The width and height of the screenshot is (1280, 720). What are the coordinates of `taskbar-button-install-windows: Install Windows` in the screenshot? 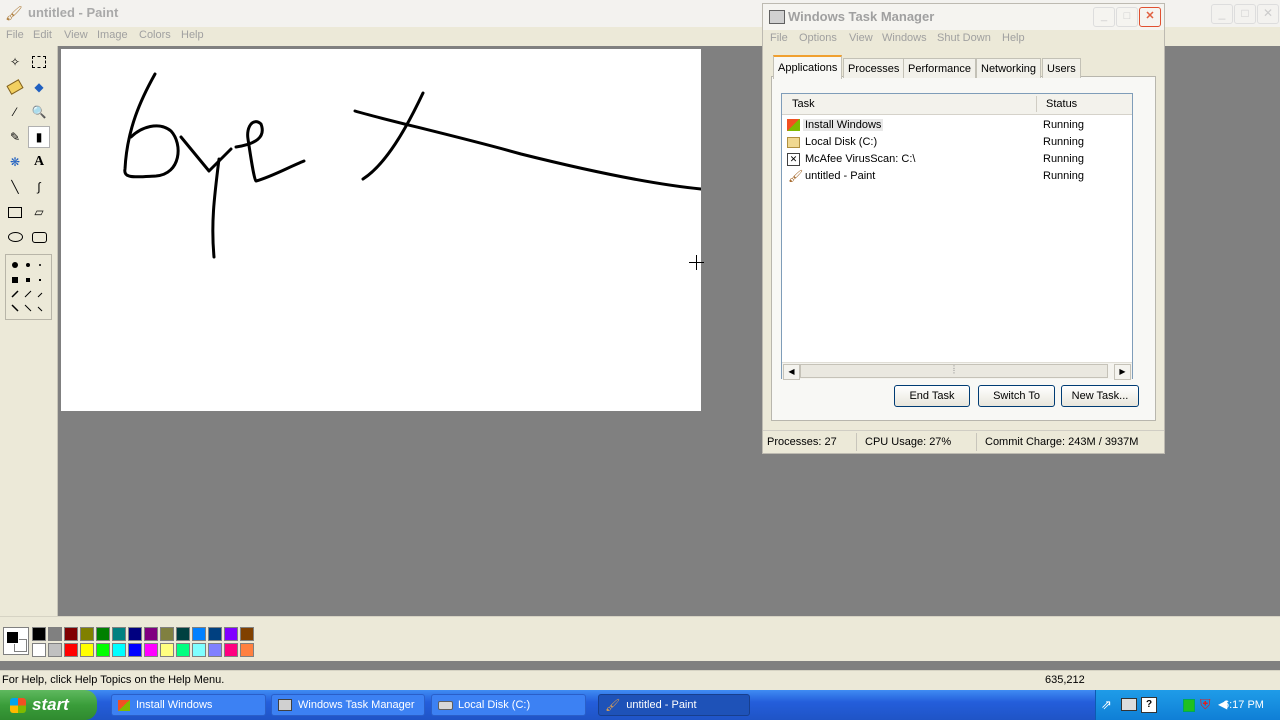 It's located at (188, 705).